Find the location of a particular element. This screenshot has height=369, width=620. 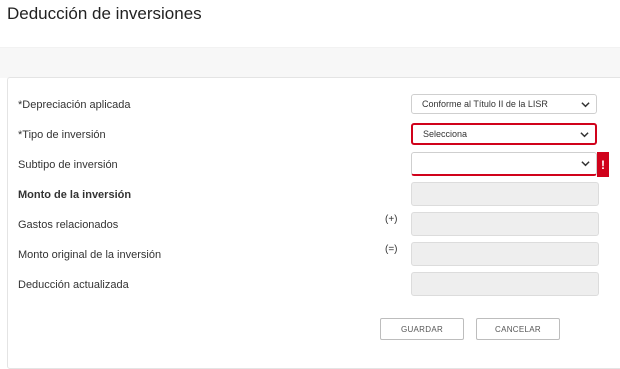

depreciacion-label: *Depreciación aplicada is located at coordinates (74, 105).